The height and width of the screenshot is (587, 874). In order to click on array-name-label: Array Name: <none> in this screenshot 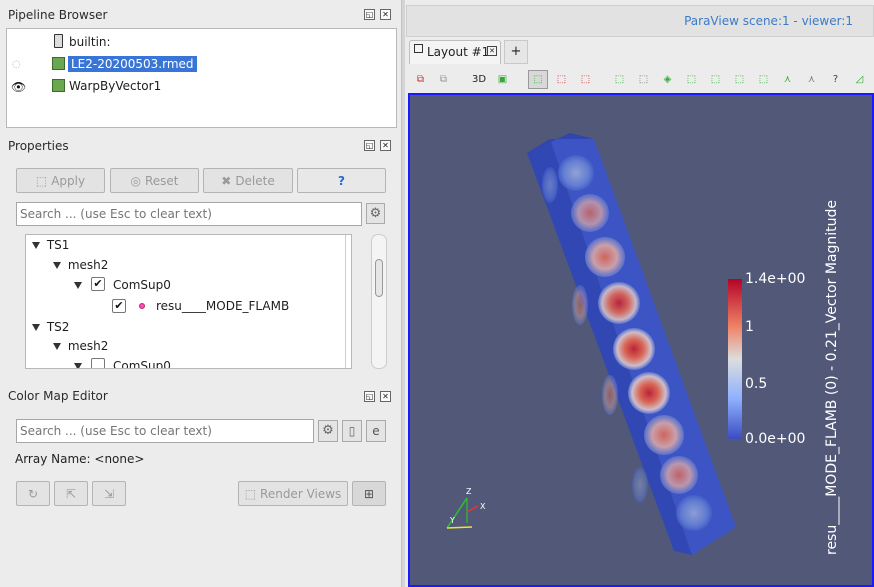, I will do `click(80, 459)`.